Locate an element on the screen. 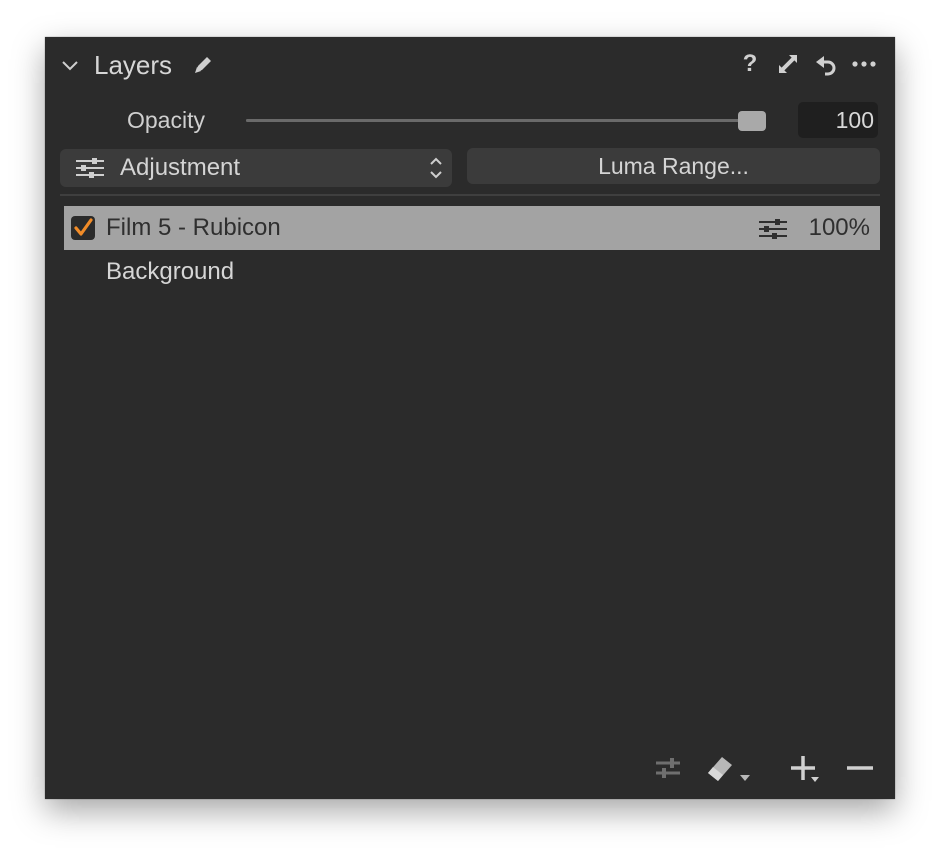 This screenshot has height=852, width=940. layer-type-dropdown: Adjustment is located at coordinates (256, 168).